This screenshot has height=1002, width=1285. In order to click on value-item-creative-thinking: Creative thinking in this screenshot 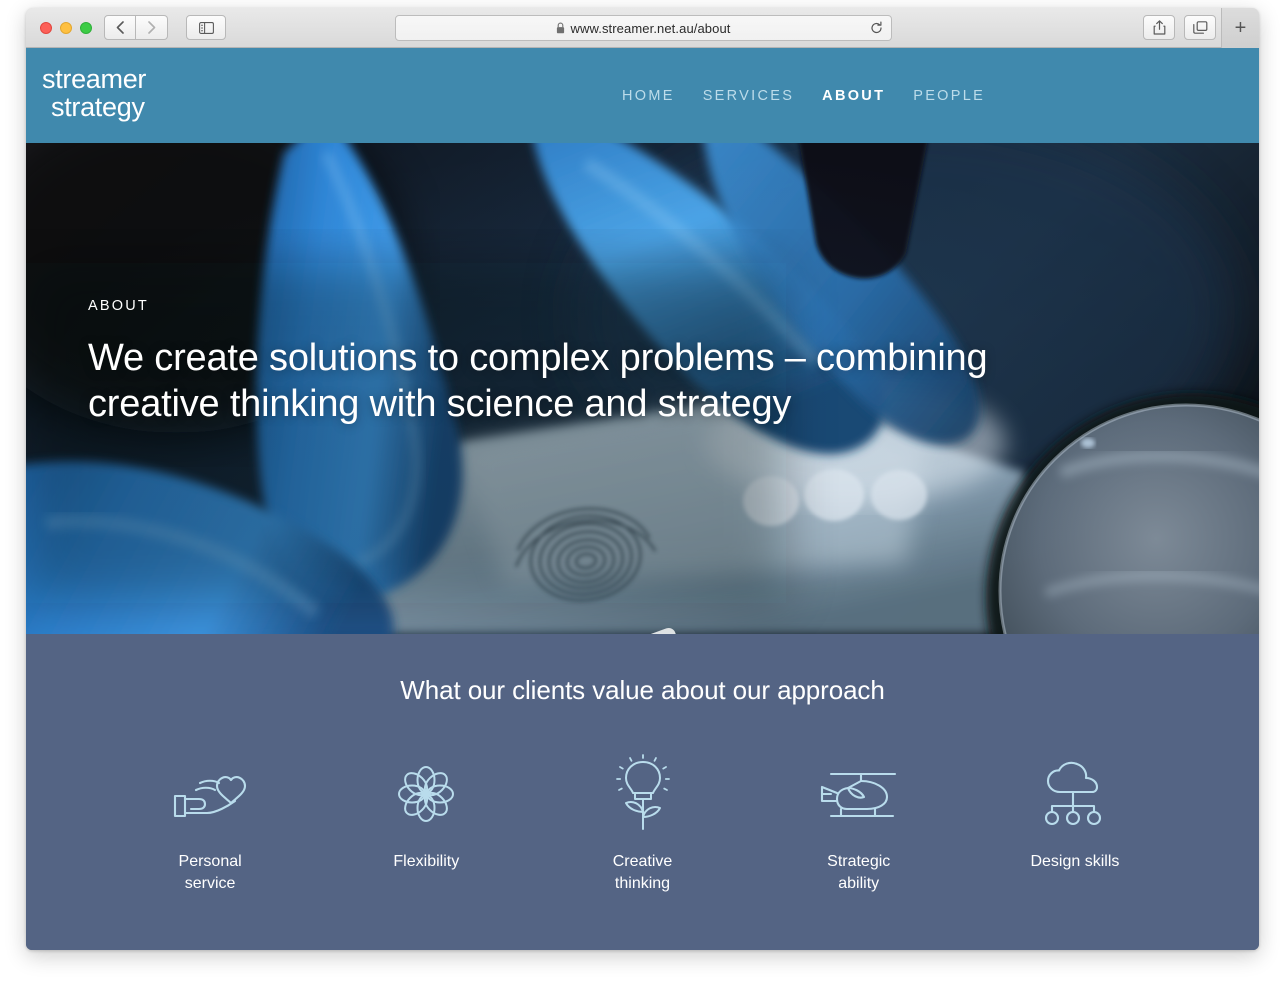, I will do `click(642, 824)`.